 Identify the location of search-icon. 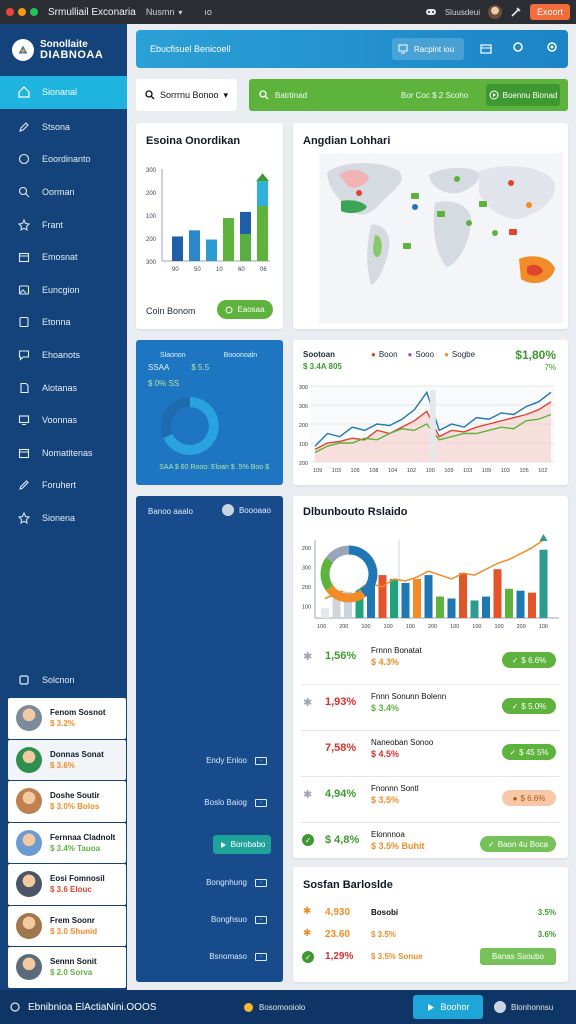
(24, 192).